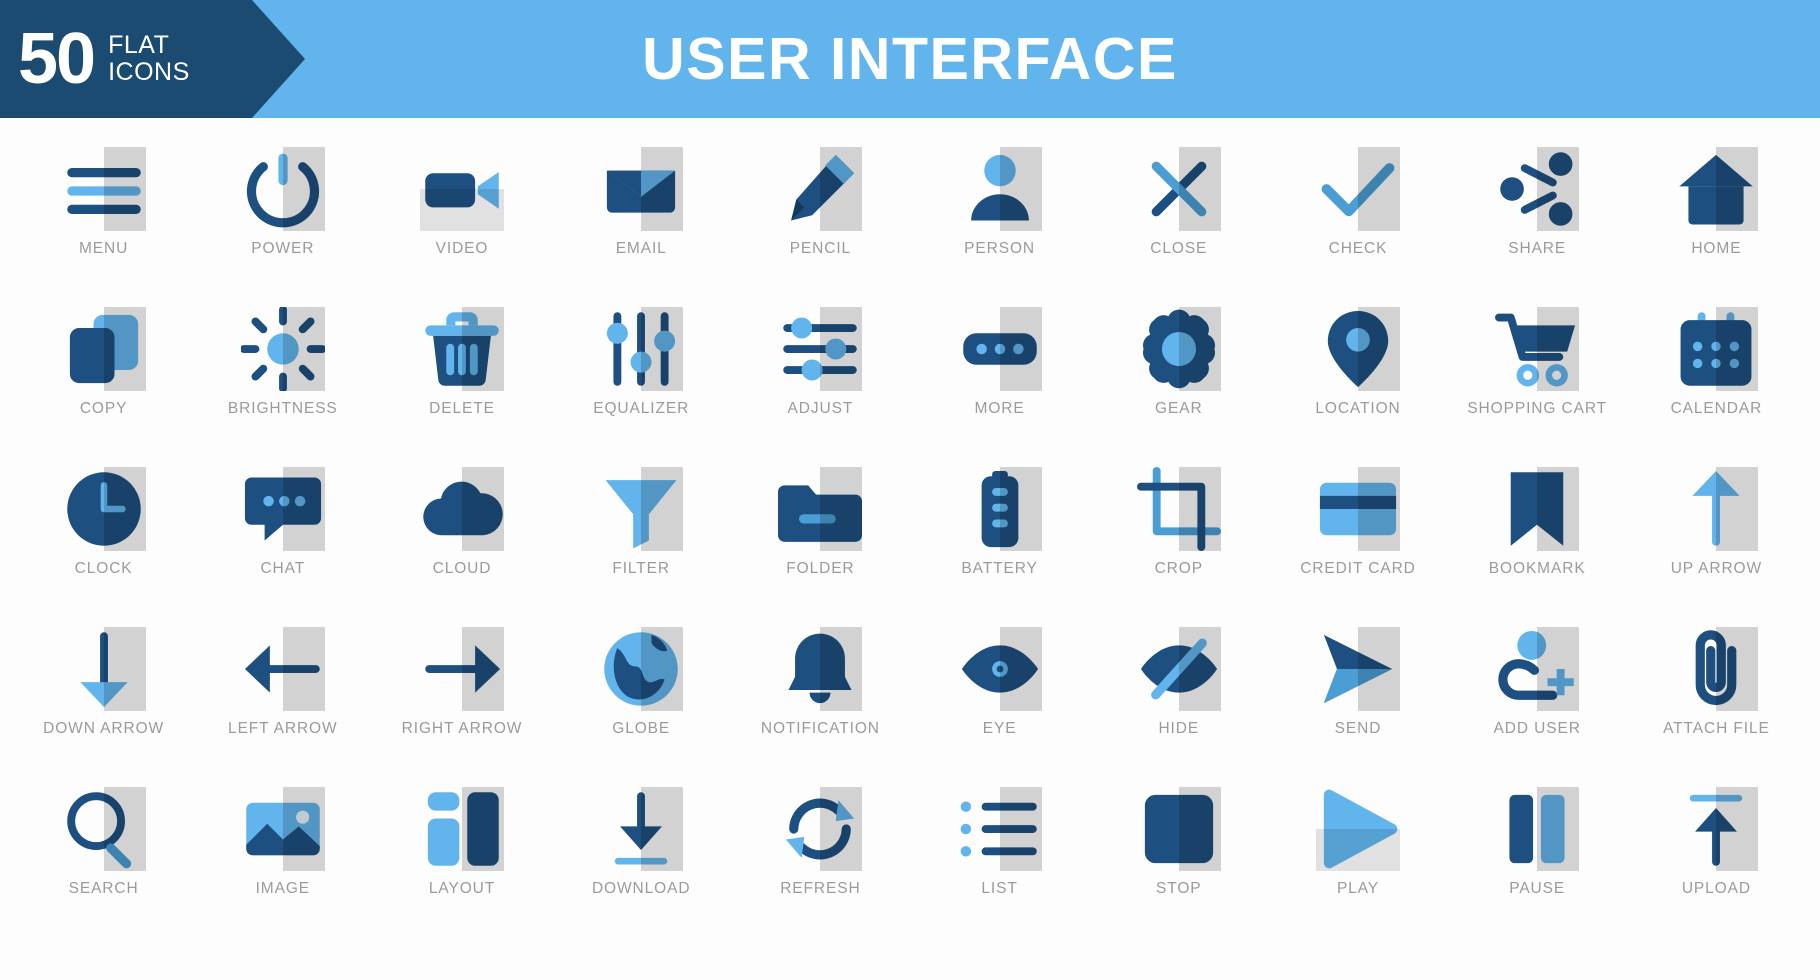 The height and width of the screenshot is (980, 1820). Describe the element at coordinates (283, 829) in the screenshot. I see `image-icon` at that location.